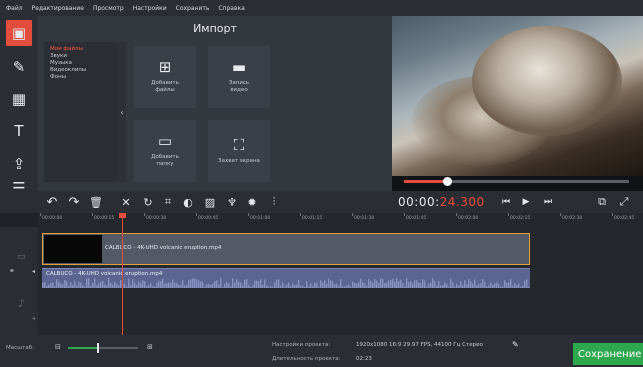 This screenshot has height=367, width=643. What do you see at coordinates (14, 8) in the screenshot?
I see `menu-item: Файл` at bounding box center [14, 8].